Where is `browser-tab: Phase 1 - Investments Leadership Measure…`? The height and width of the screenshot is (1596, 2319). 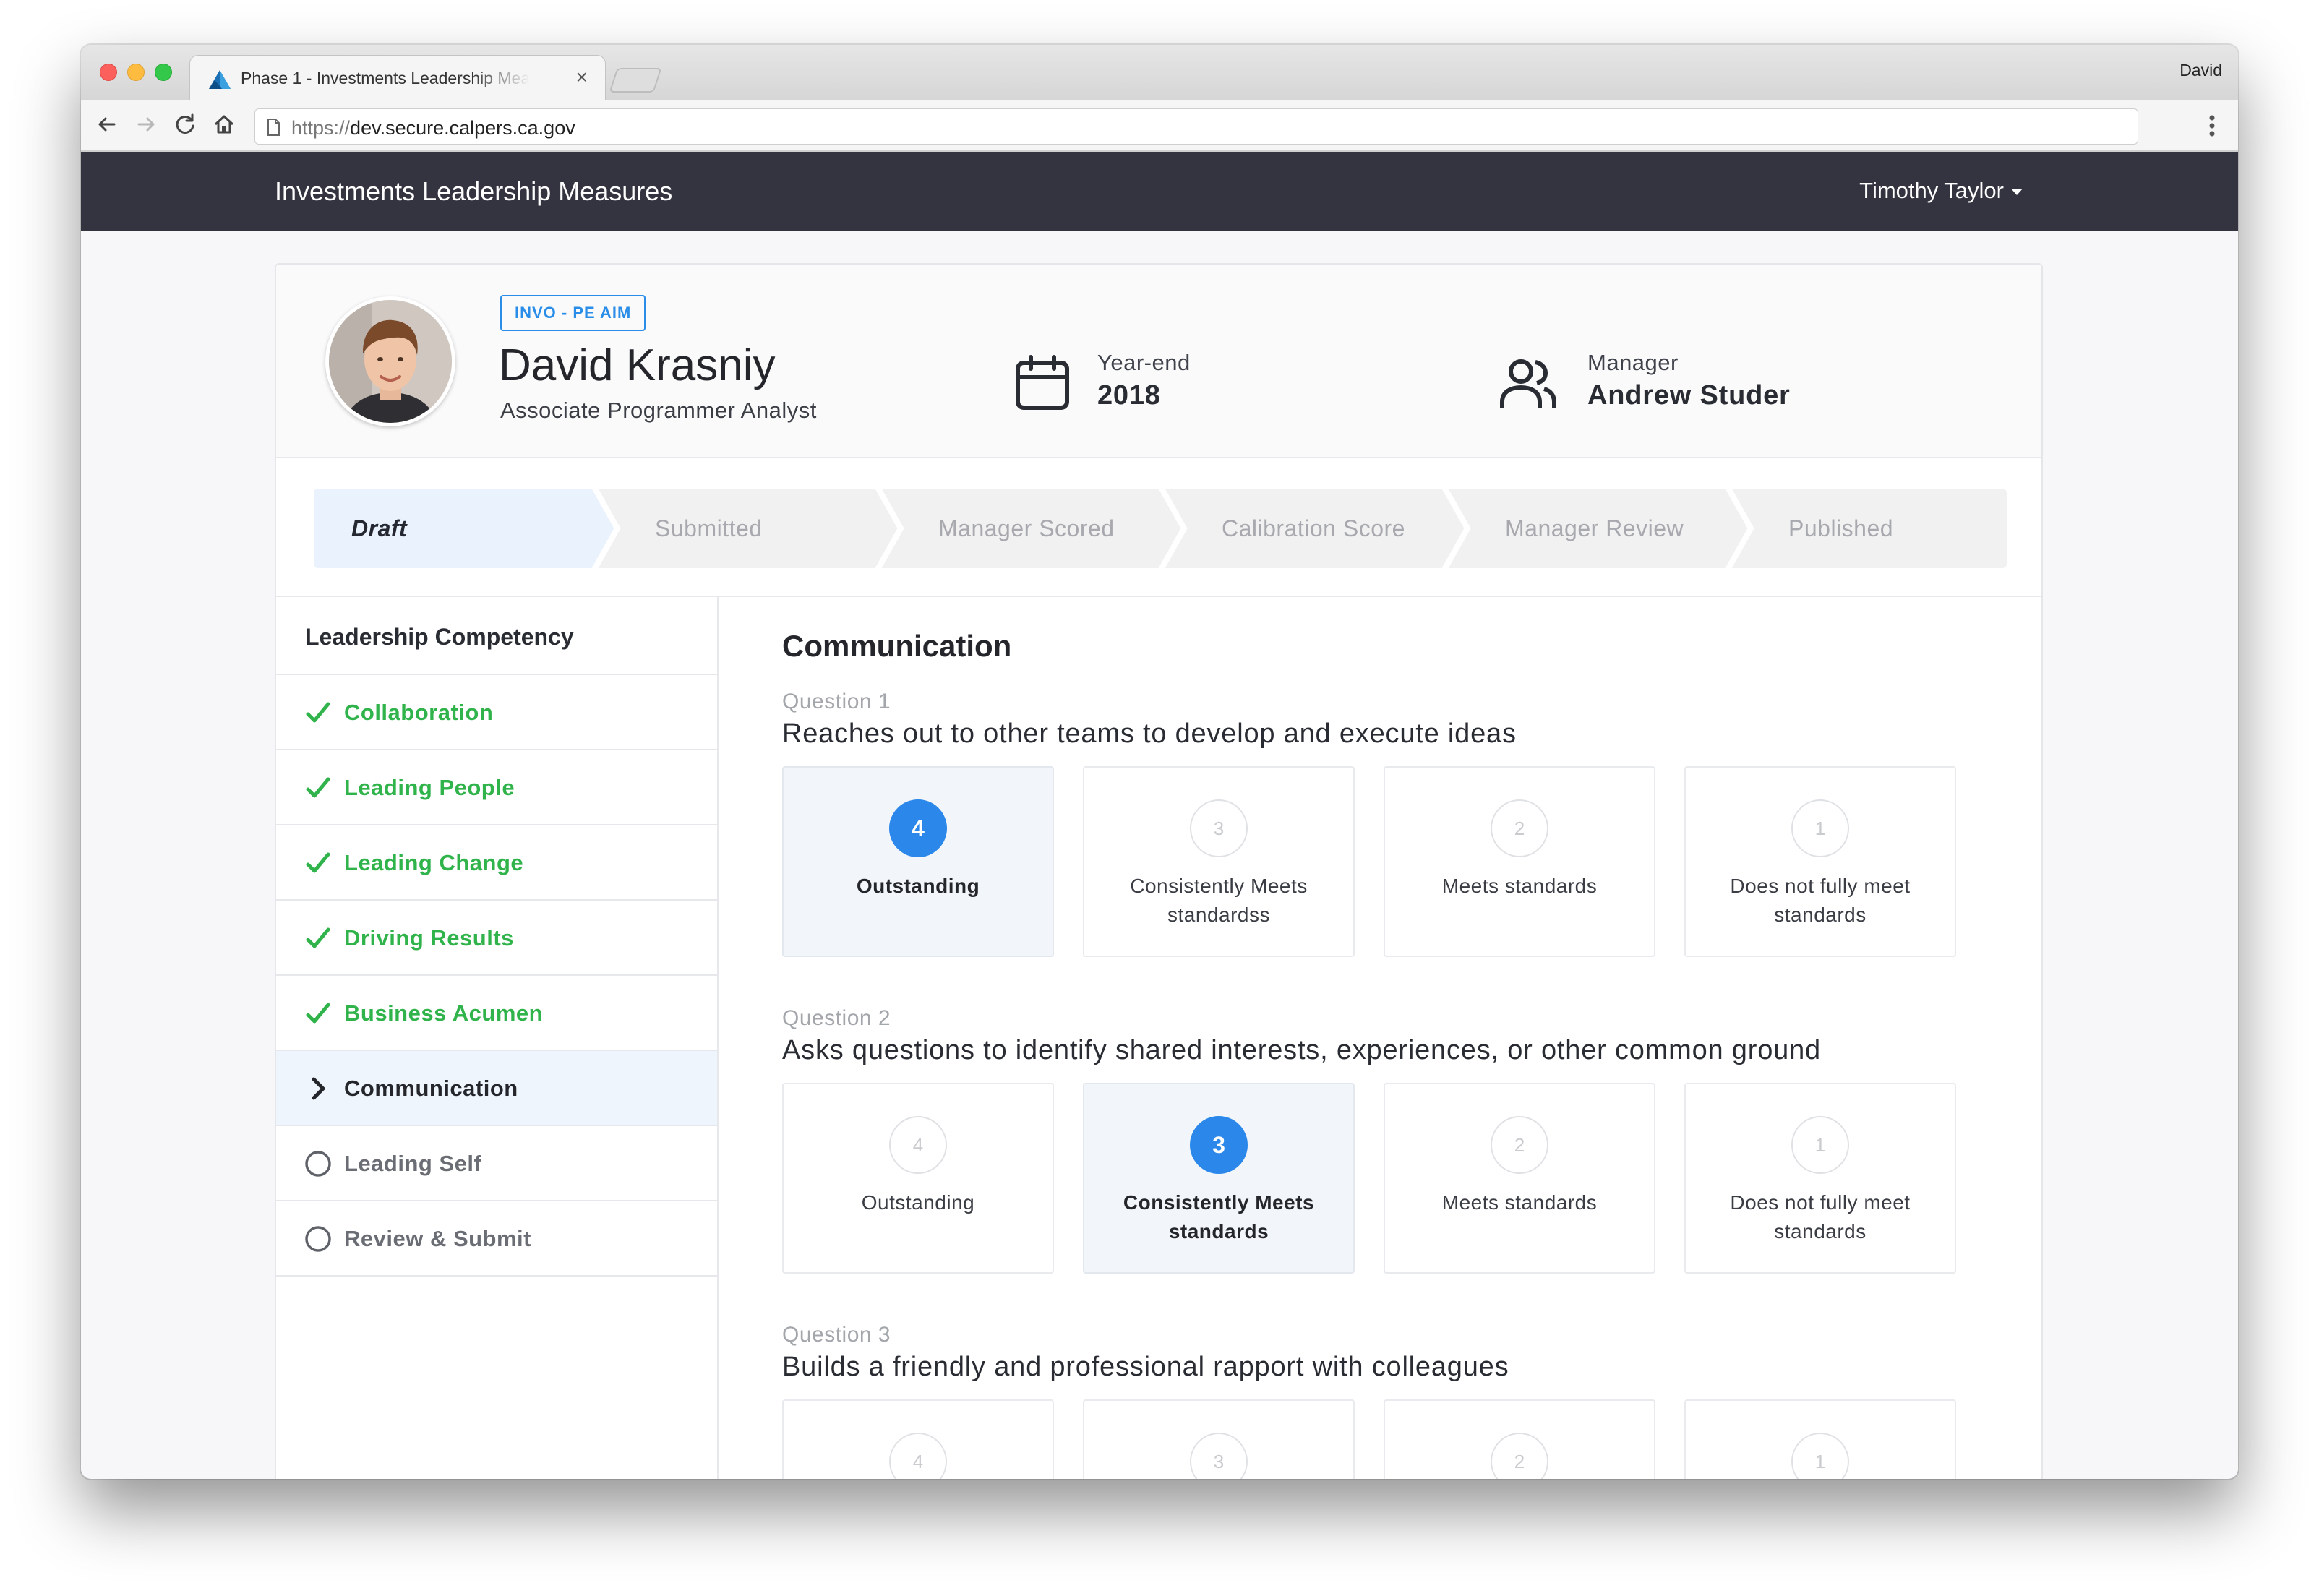
browser-tab: Phase 1 - Investments Leadership Measure… is located at coordinates (398, 77).